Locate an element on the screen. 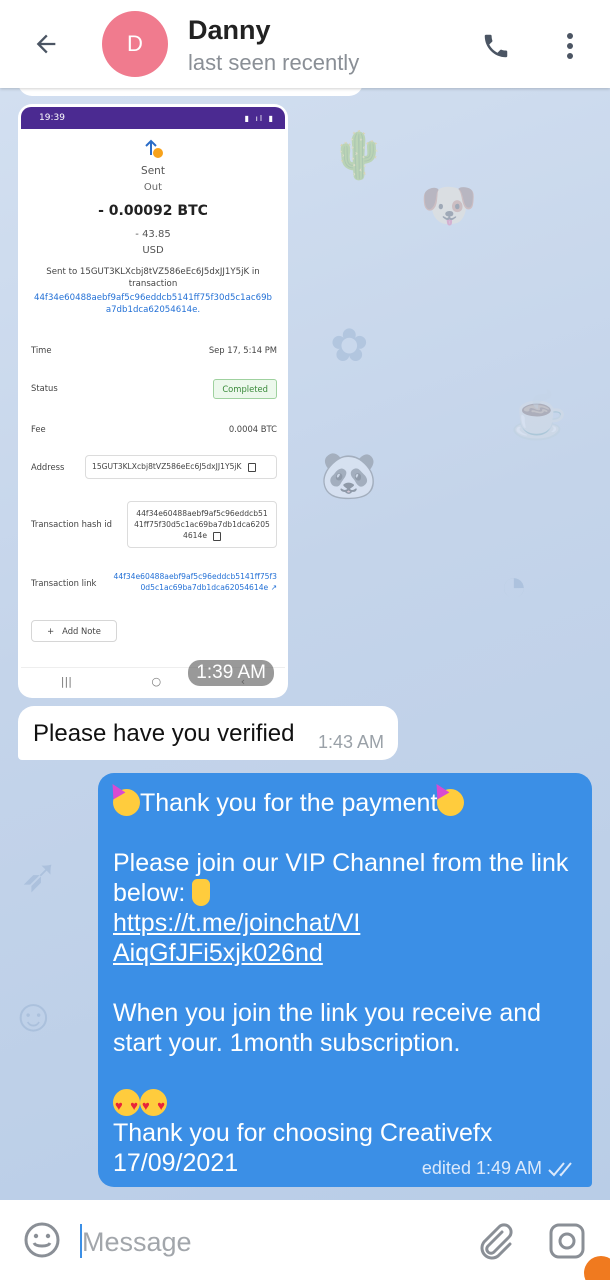 This screenshot has width=610, height=1280. status-badge: Completed is located at coordinates (245, 389).